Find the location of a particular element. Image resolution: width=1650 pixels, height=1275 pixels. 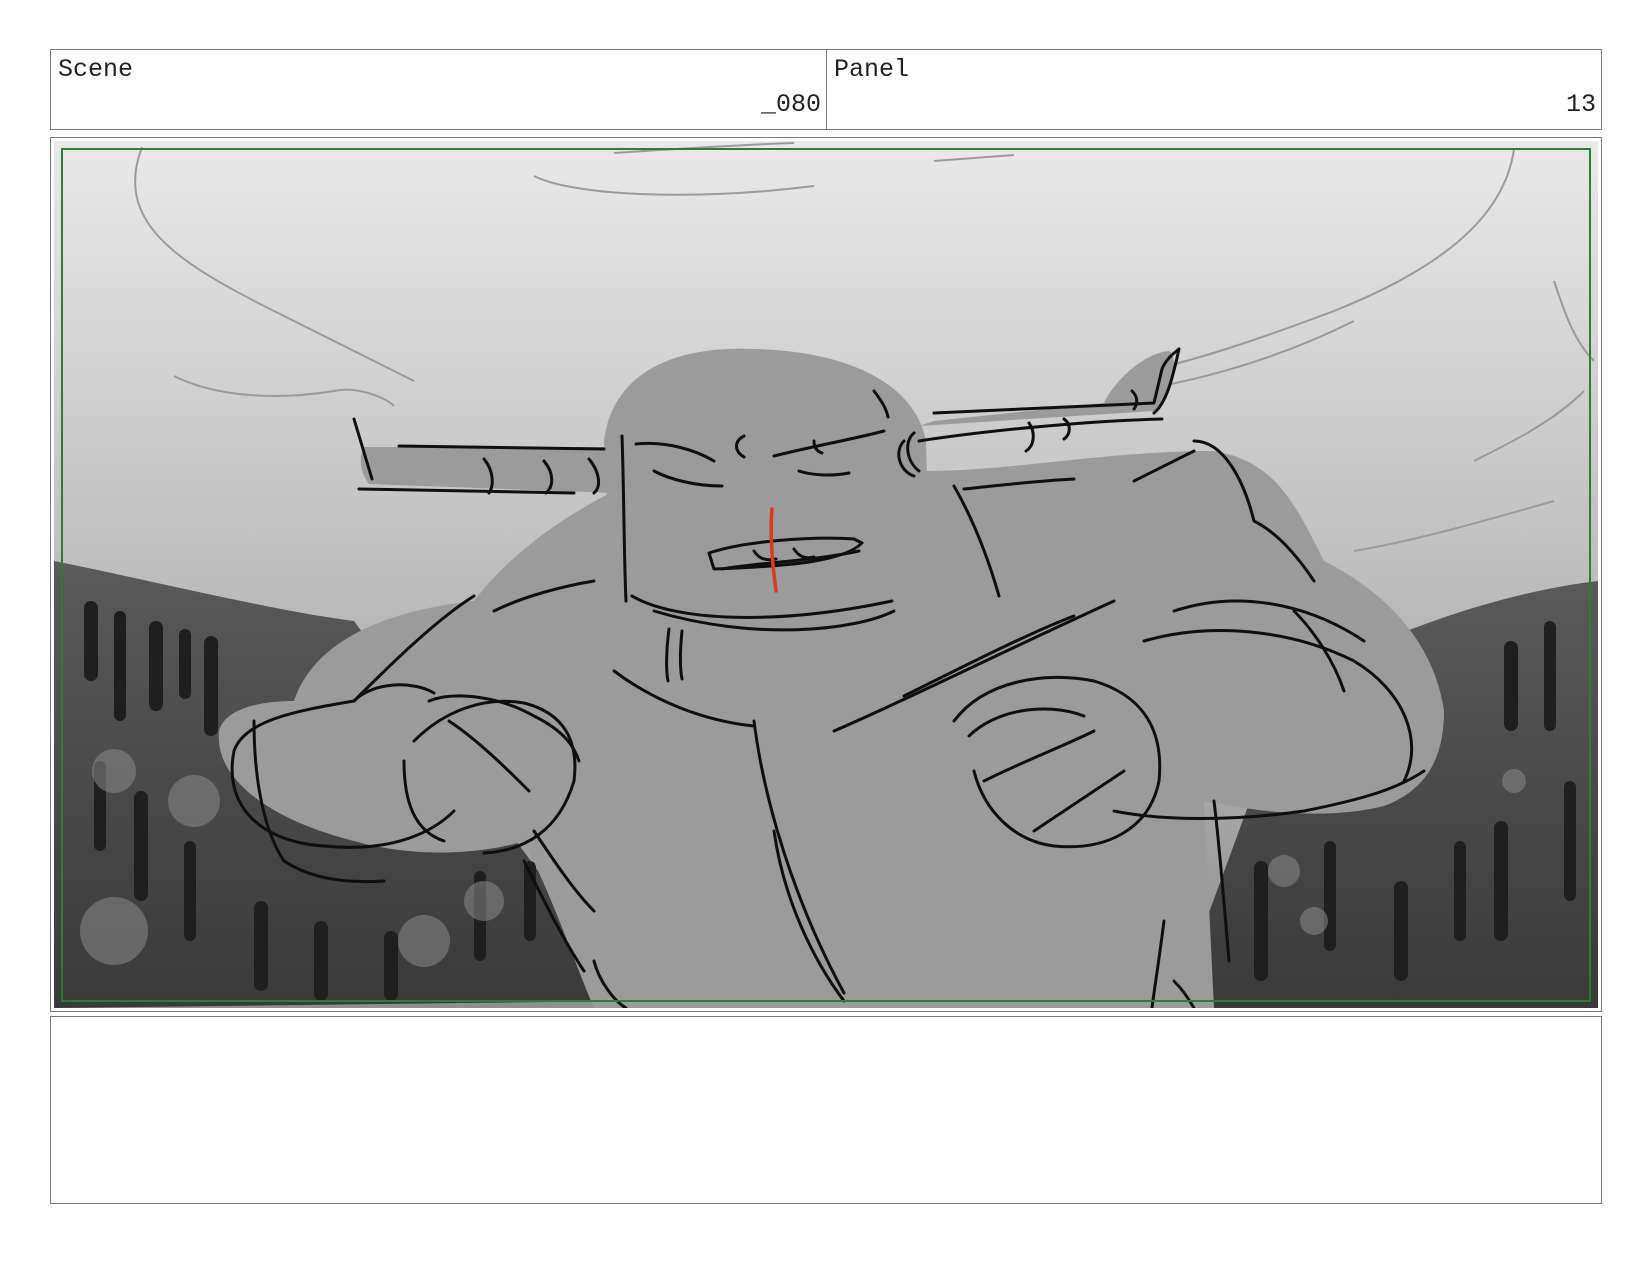

scene-label: Scene is located at coordinates (96, 69).